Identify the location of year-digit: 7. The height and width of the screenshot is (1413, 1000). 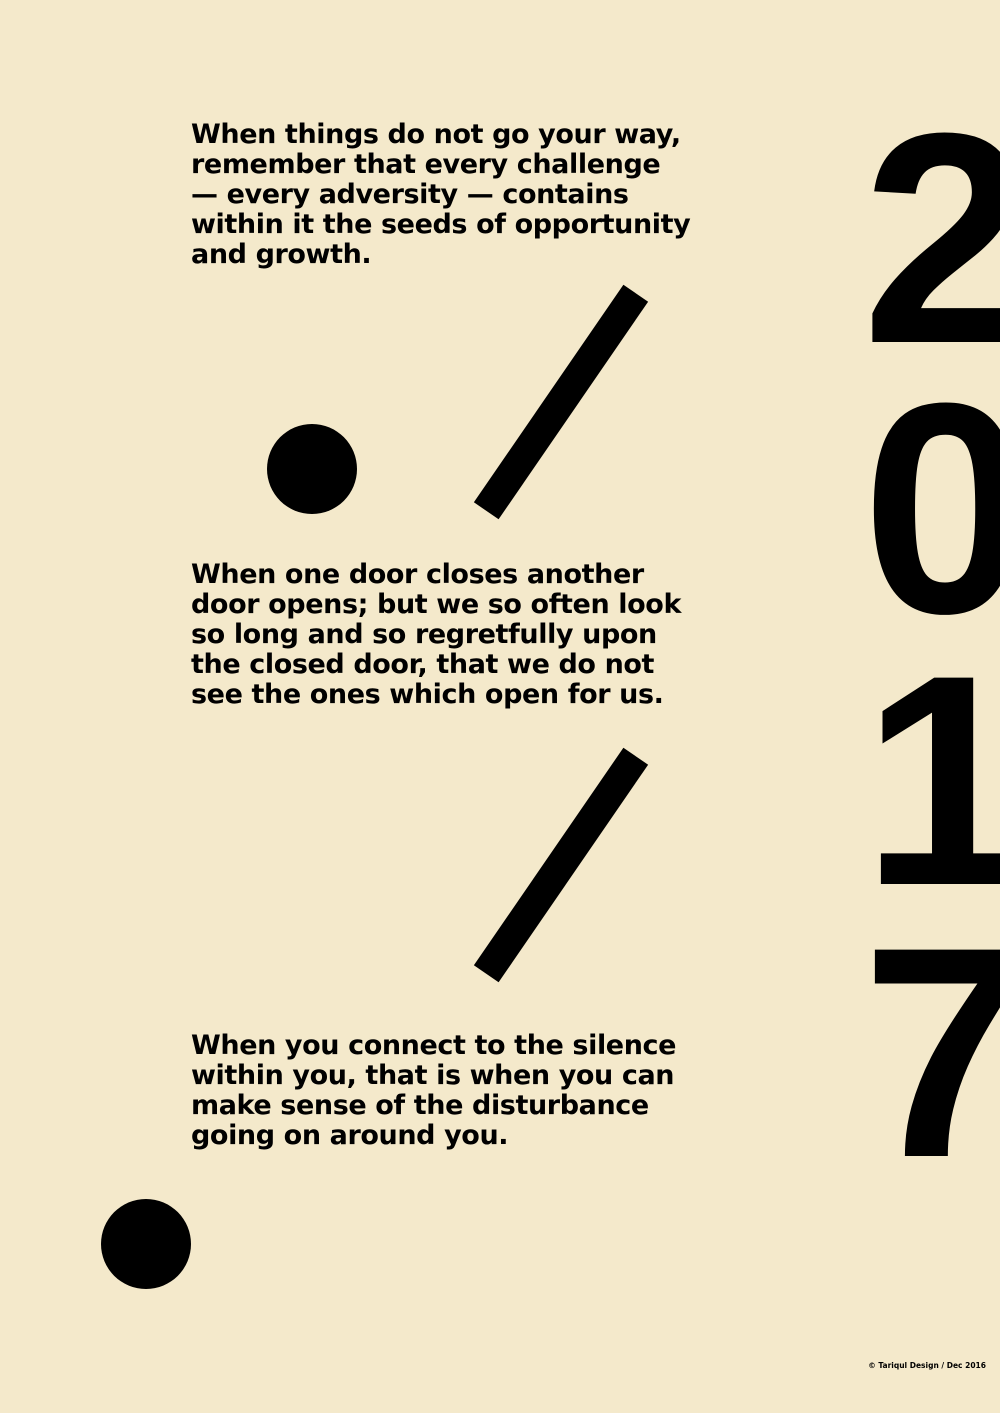
(931, 1052).